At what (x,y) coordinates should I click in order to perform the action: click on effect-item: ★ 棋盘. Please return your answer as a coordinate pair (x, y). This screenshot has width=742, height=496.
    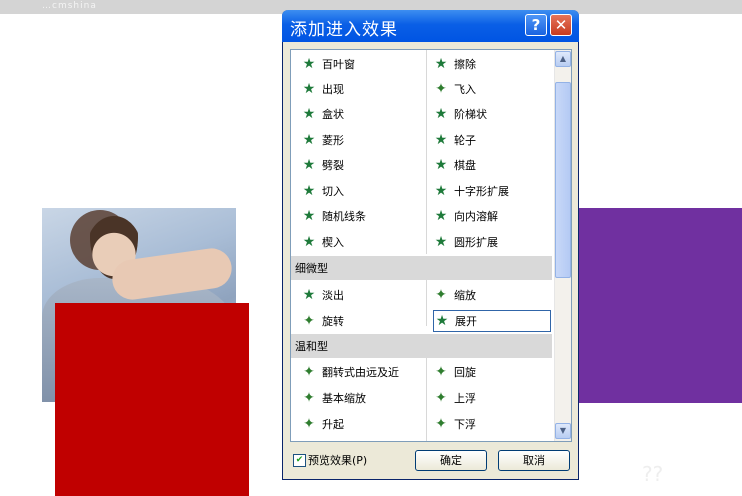
    Looking at the image, I should click on (492, 165).